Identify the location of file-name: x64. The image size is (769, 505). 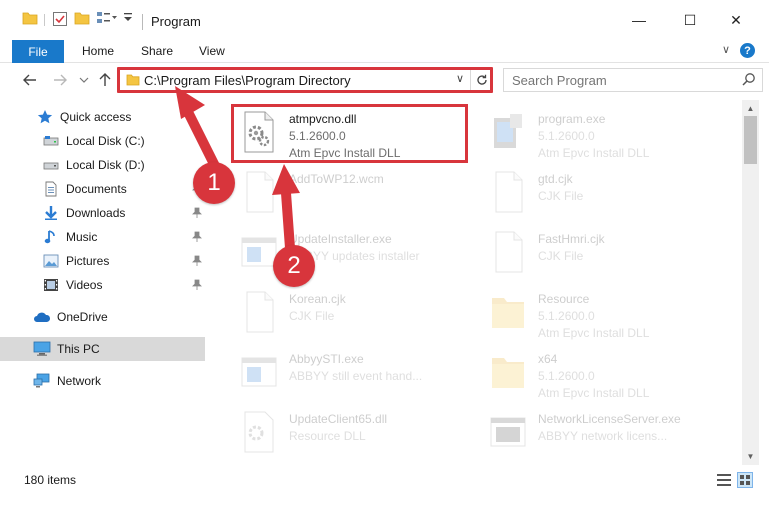
(548, 359).